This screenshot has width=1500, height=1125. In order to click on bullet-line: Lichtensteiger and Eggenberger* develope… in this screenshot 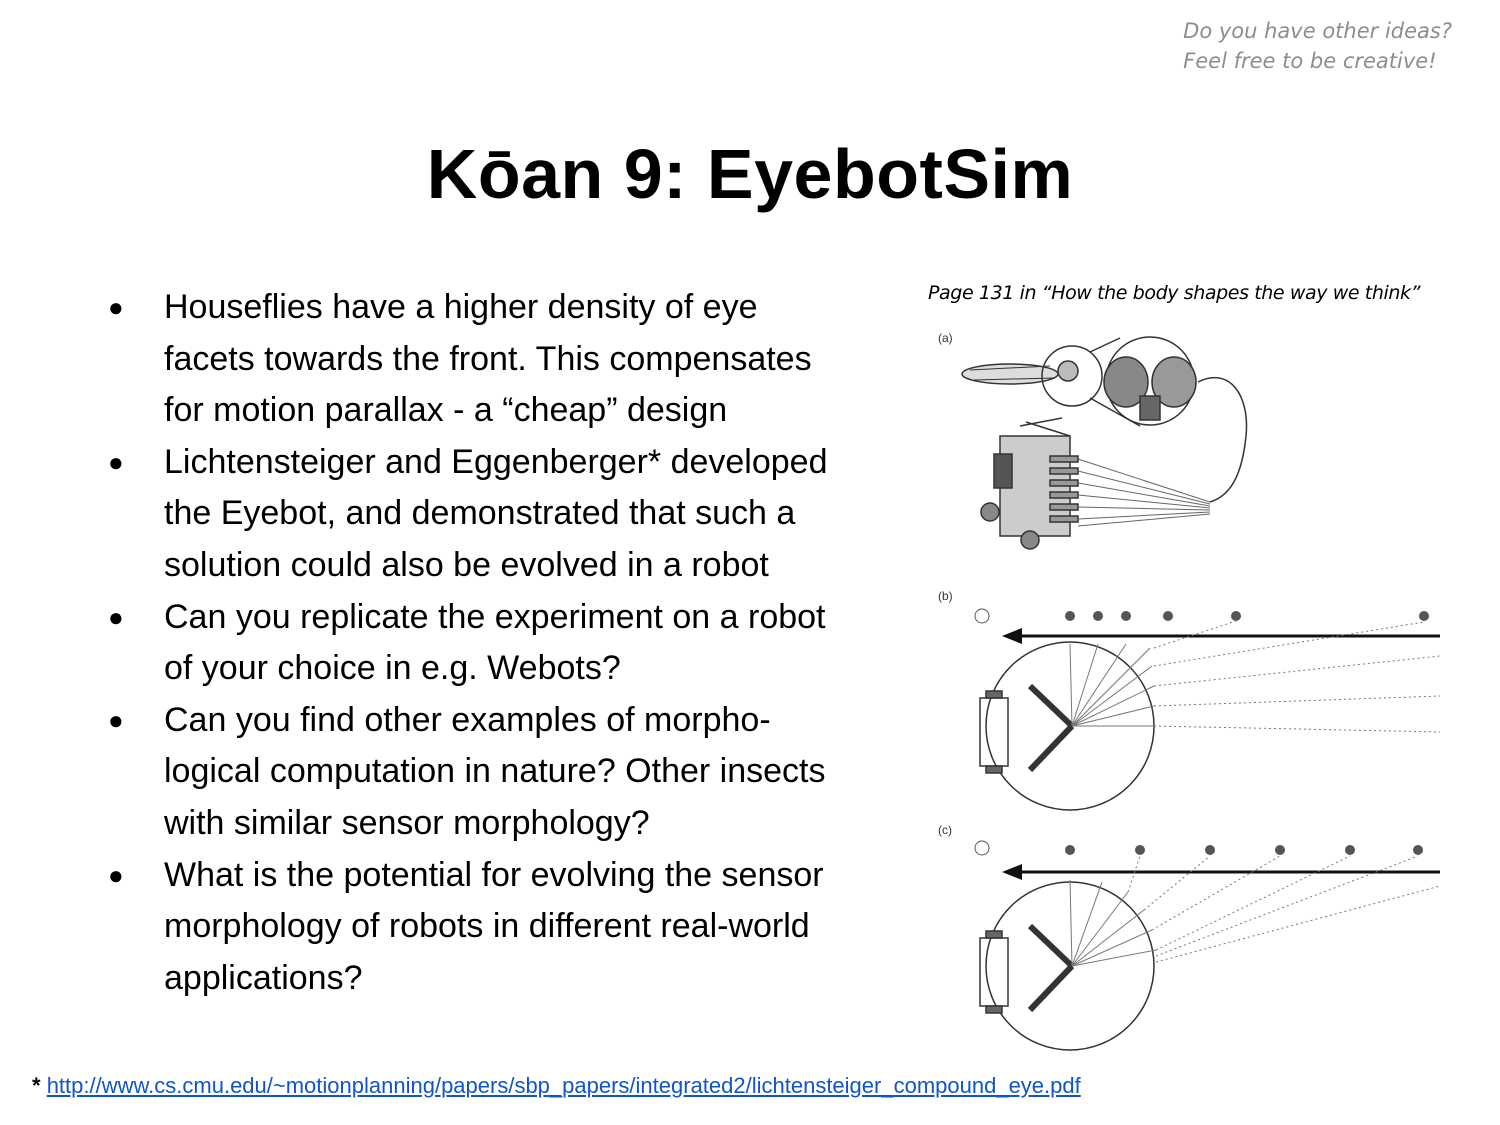, I will do `click(496, 461)`.